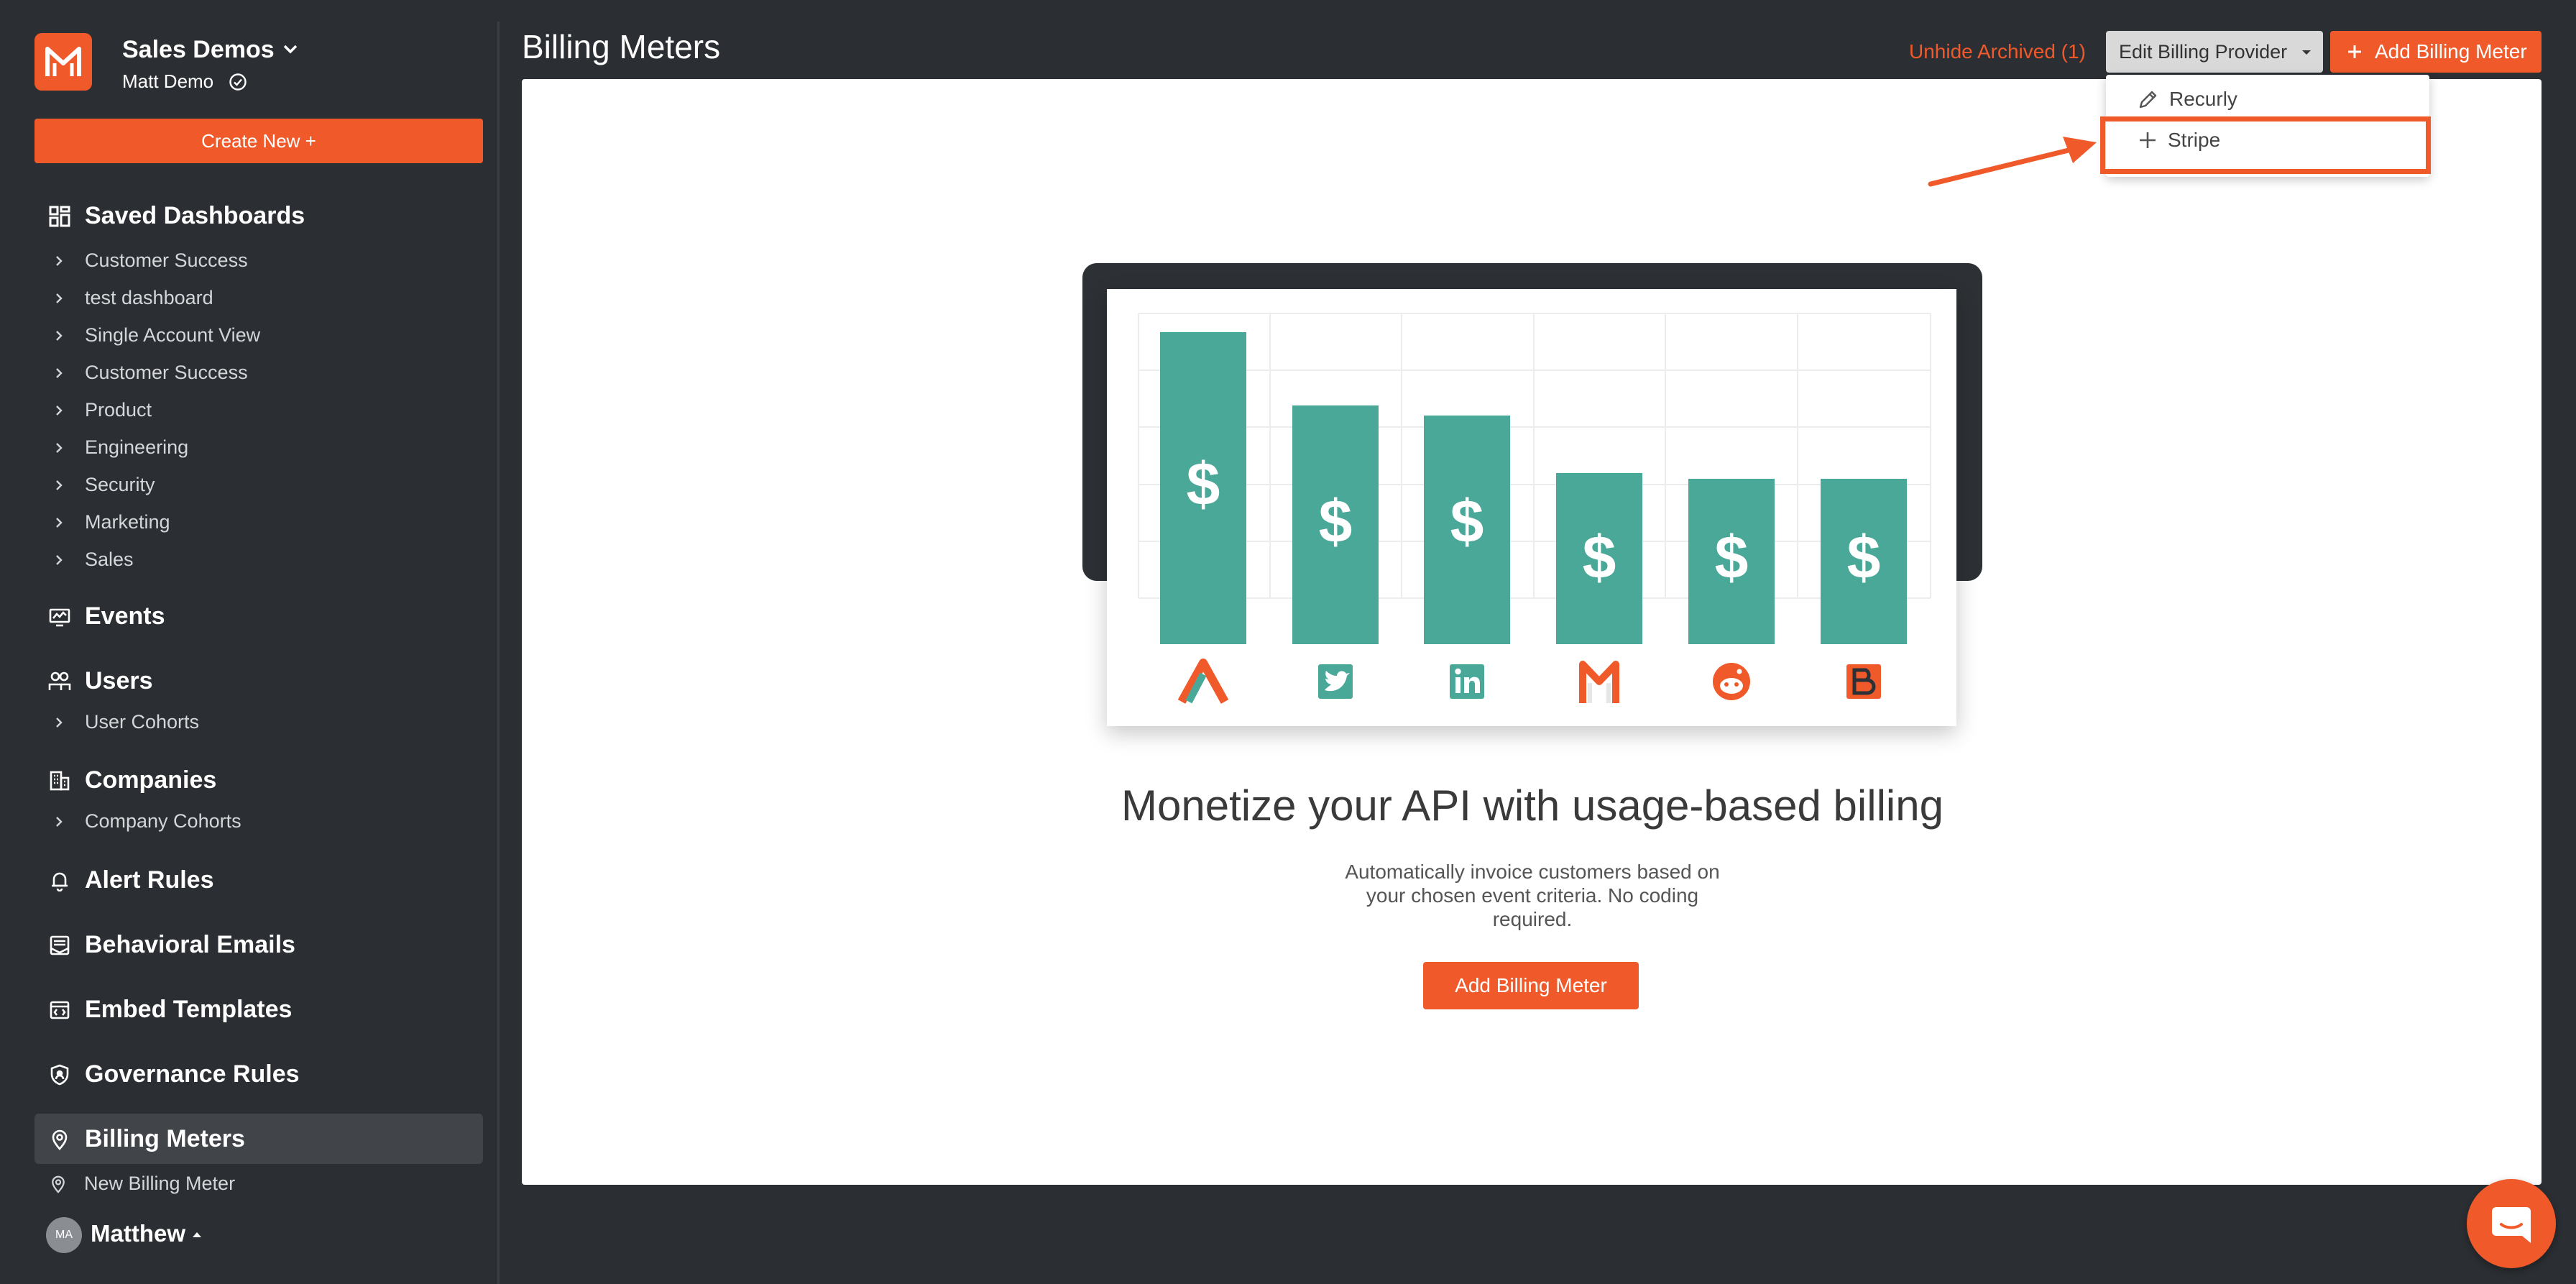 This screenshot has width=2576, height=1284. I want to click on nav-embed-templates: Embed Templates, so click(169, 1010).